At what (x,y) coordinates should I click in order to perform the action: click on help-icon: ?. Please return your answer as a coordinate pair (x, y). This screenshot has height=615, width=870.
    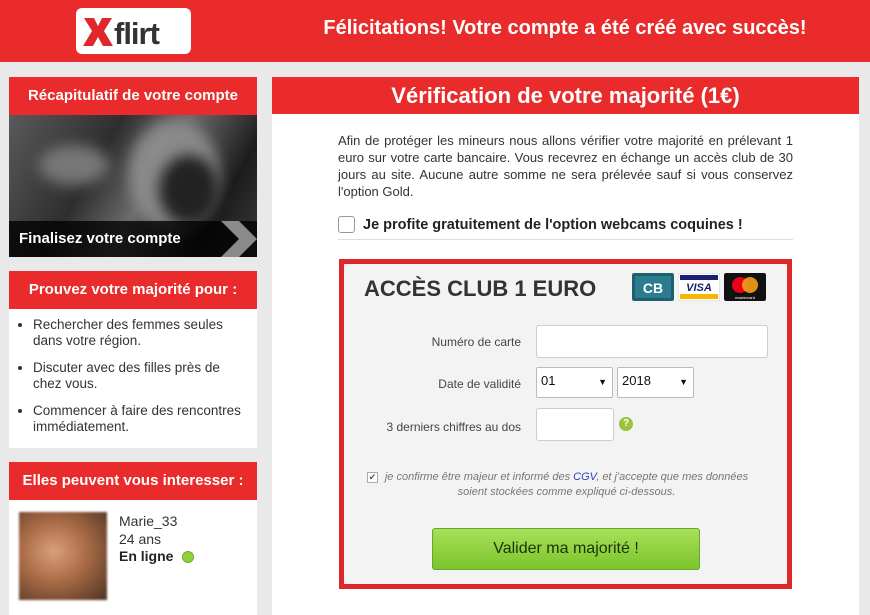
    Looking at the image, I should click on (626, 424).